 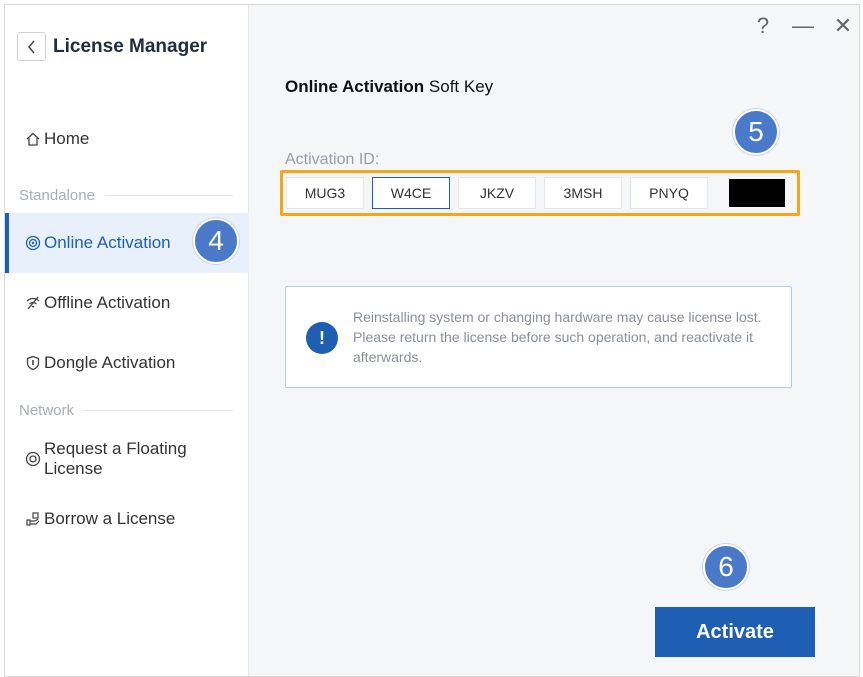 What do you see at coordinates (130, 46) in the screenshot?
I see `app-title: License Manager` at bounding box center [130, 46].